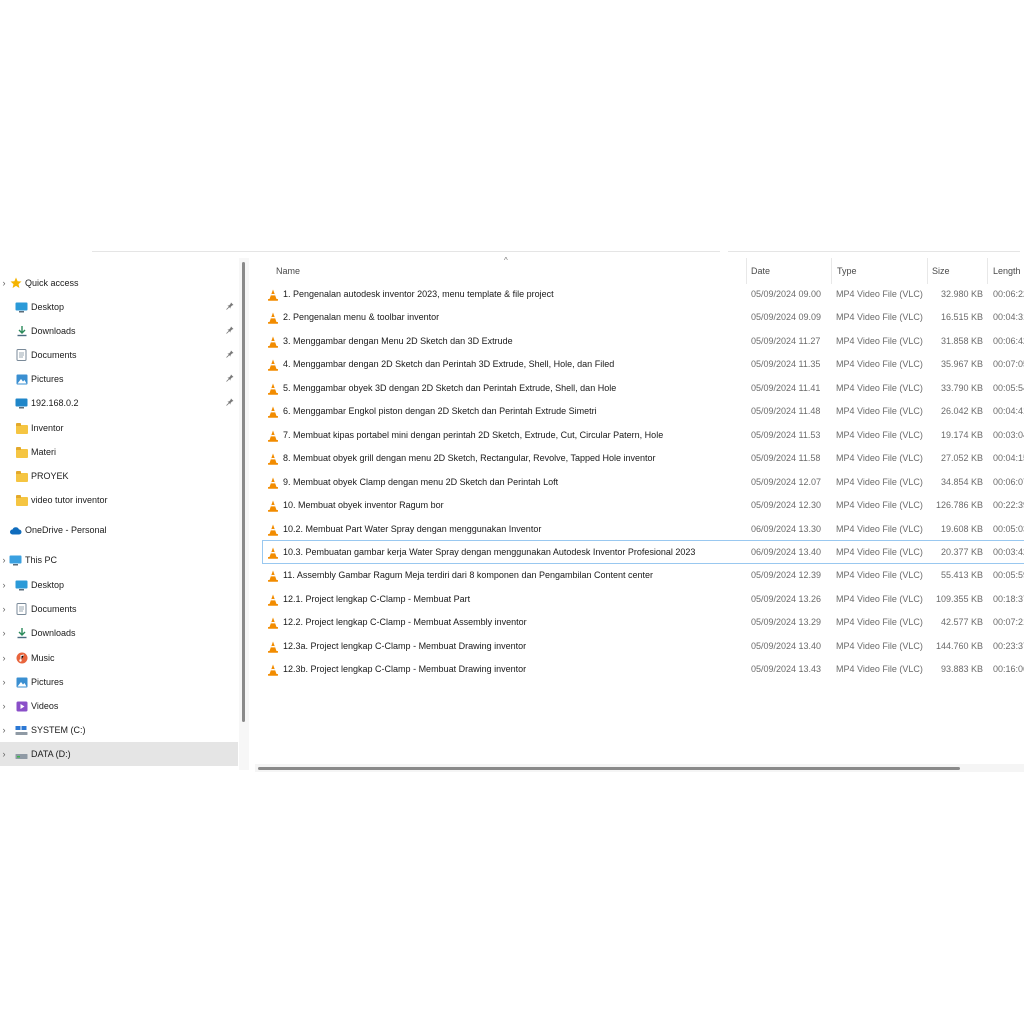 Image resolution: width=1024 pixels, height=1024 pixels. I want to click on column-header-date: Date, so click(760, 271).